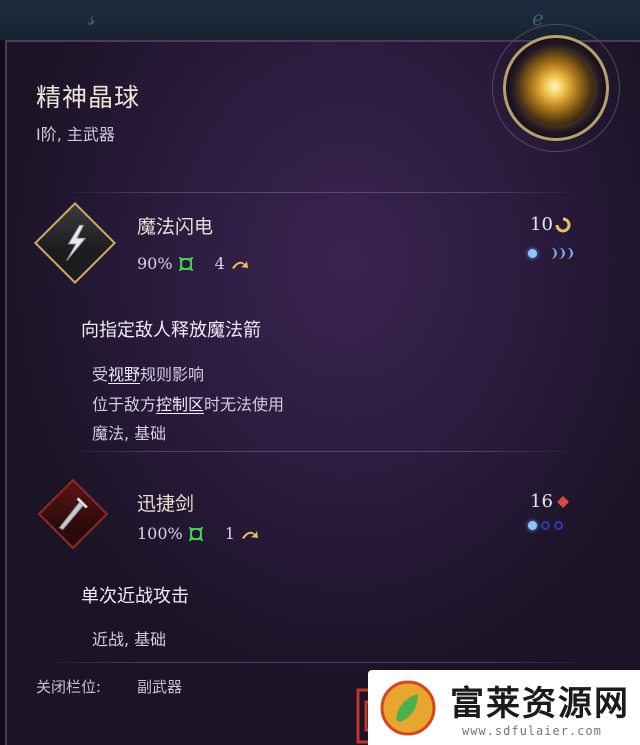 The height and width of the screenshot is (745, 640). I want to click on skill-note: 受视野规则影响, so click(148, 374).